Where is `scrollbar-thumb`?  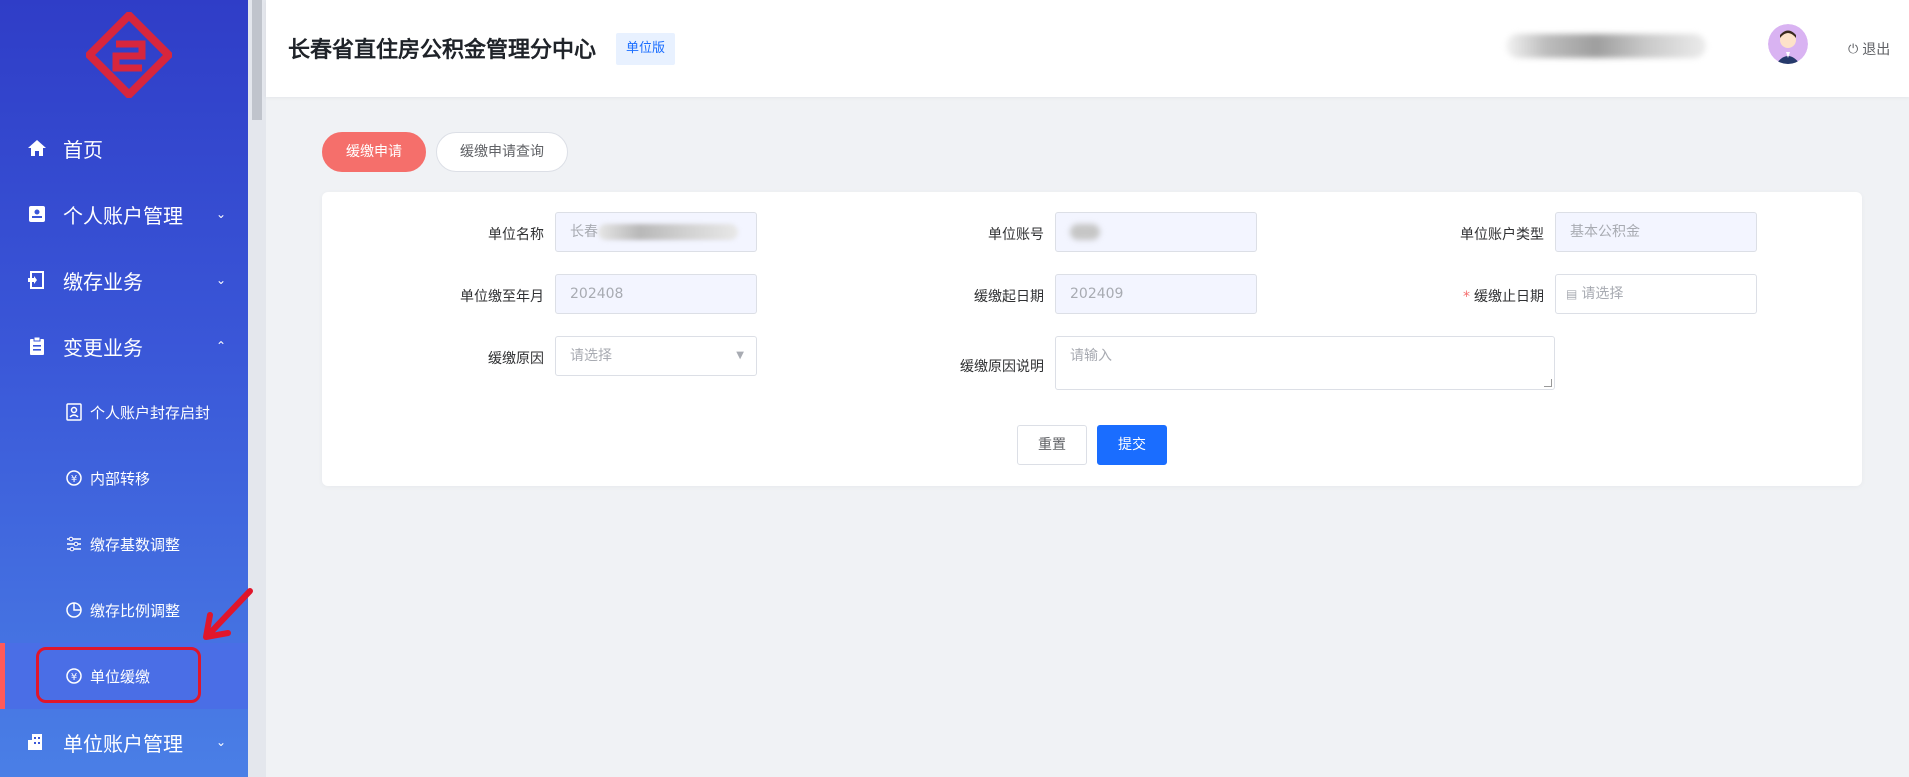 scrollbar-thumb is located at coordinates (257, 60).